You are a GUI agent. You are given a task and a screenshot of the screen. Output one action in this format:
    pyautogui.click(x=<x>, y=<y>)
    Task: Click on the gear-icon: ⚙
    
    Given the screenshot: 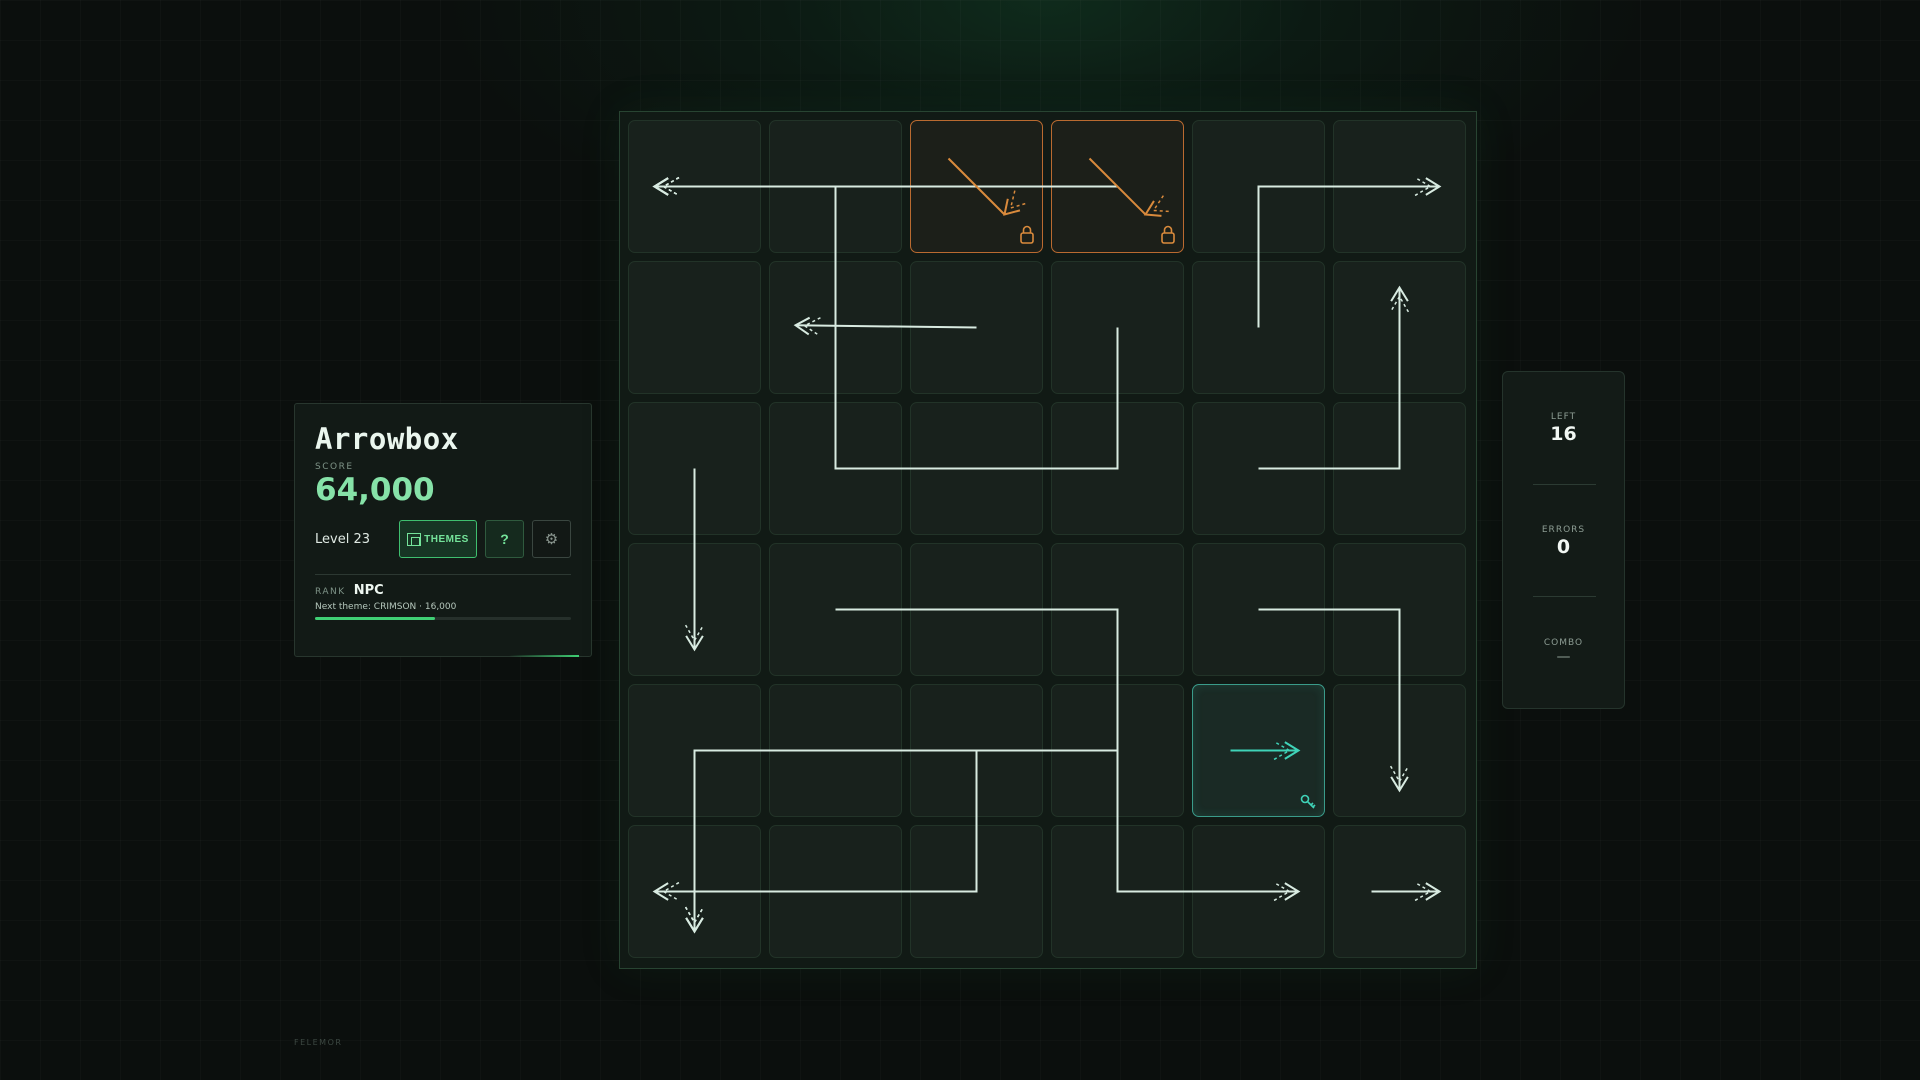 What is the action you would take?
    pyautogui.click(x=551, y=539)
    